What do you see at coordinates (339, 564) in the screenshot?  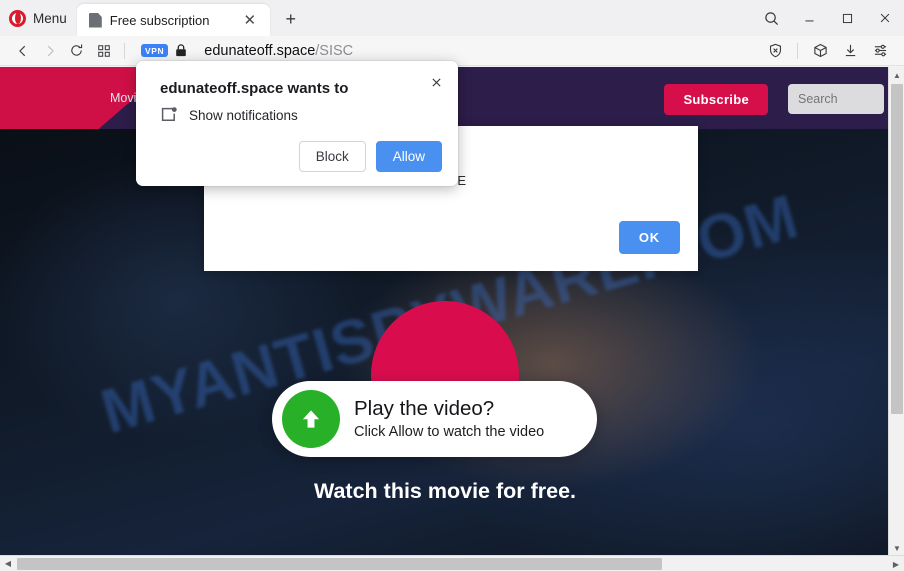 I see `horizontal-scrollbar-thumb` at bounding box center [339, 564].